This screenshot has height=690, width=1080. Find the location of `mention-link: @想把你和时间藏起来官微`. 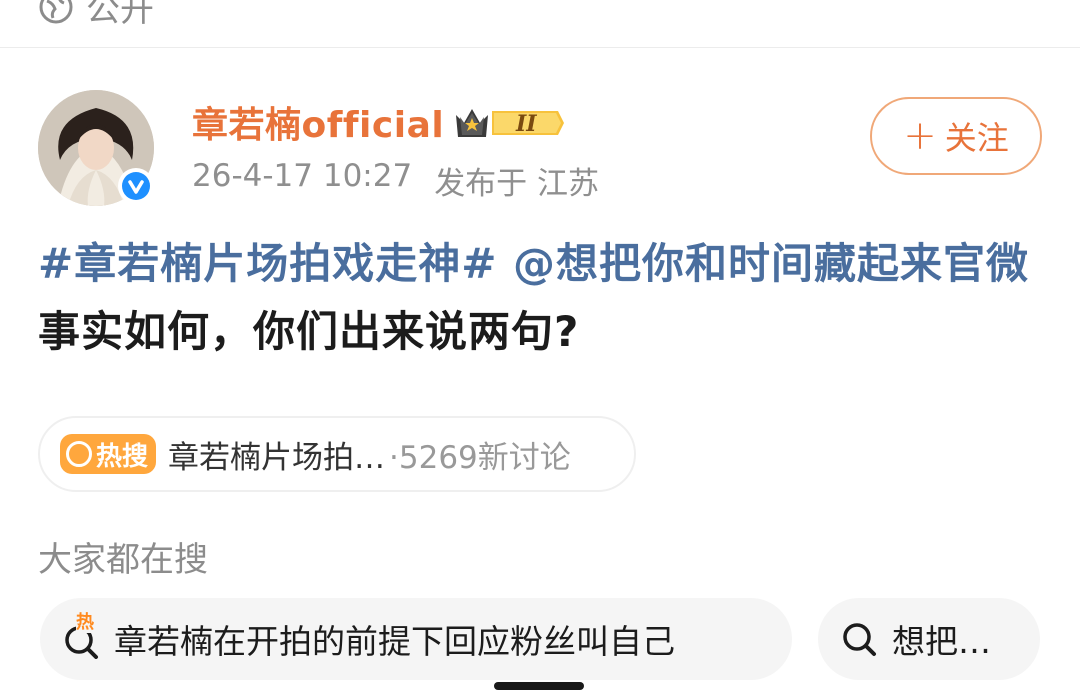

mention-link: @想把你和时间藏起来官微 is located at coordinates (771, 263).